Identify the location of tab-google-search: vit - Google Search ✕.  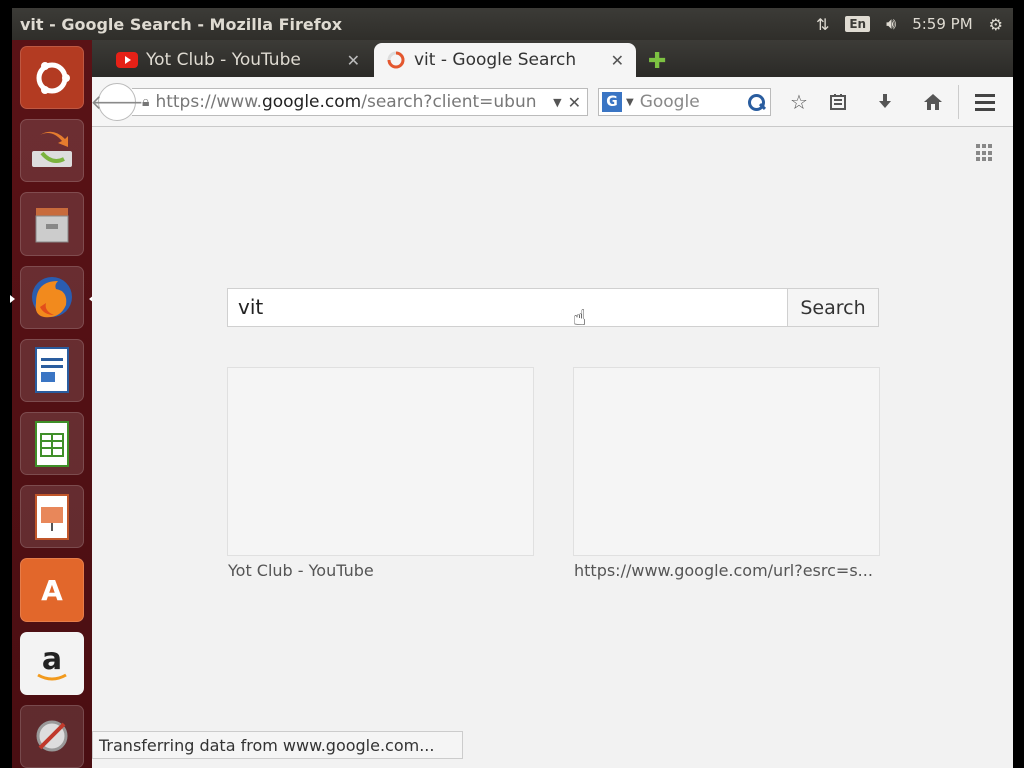
(505, 60).